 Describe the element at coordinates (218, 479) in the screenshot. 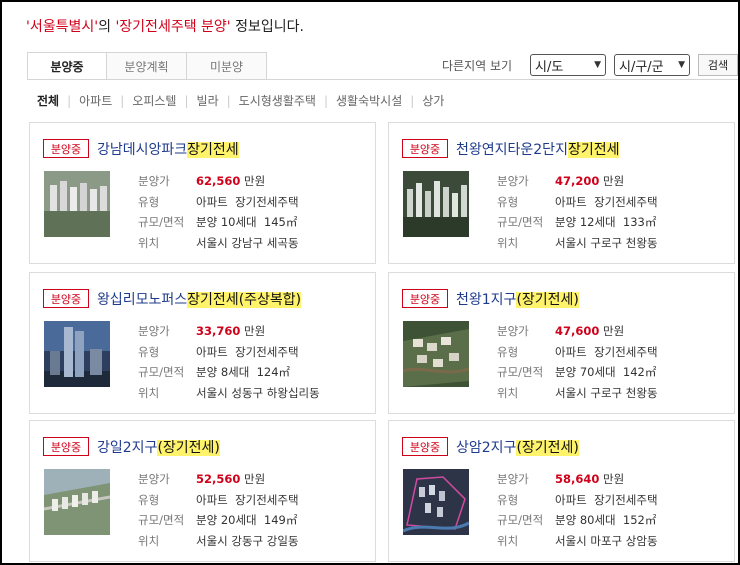

I see `price-value: 52,560` at that location.